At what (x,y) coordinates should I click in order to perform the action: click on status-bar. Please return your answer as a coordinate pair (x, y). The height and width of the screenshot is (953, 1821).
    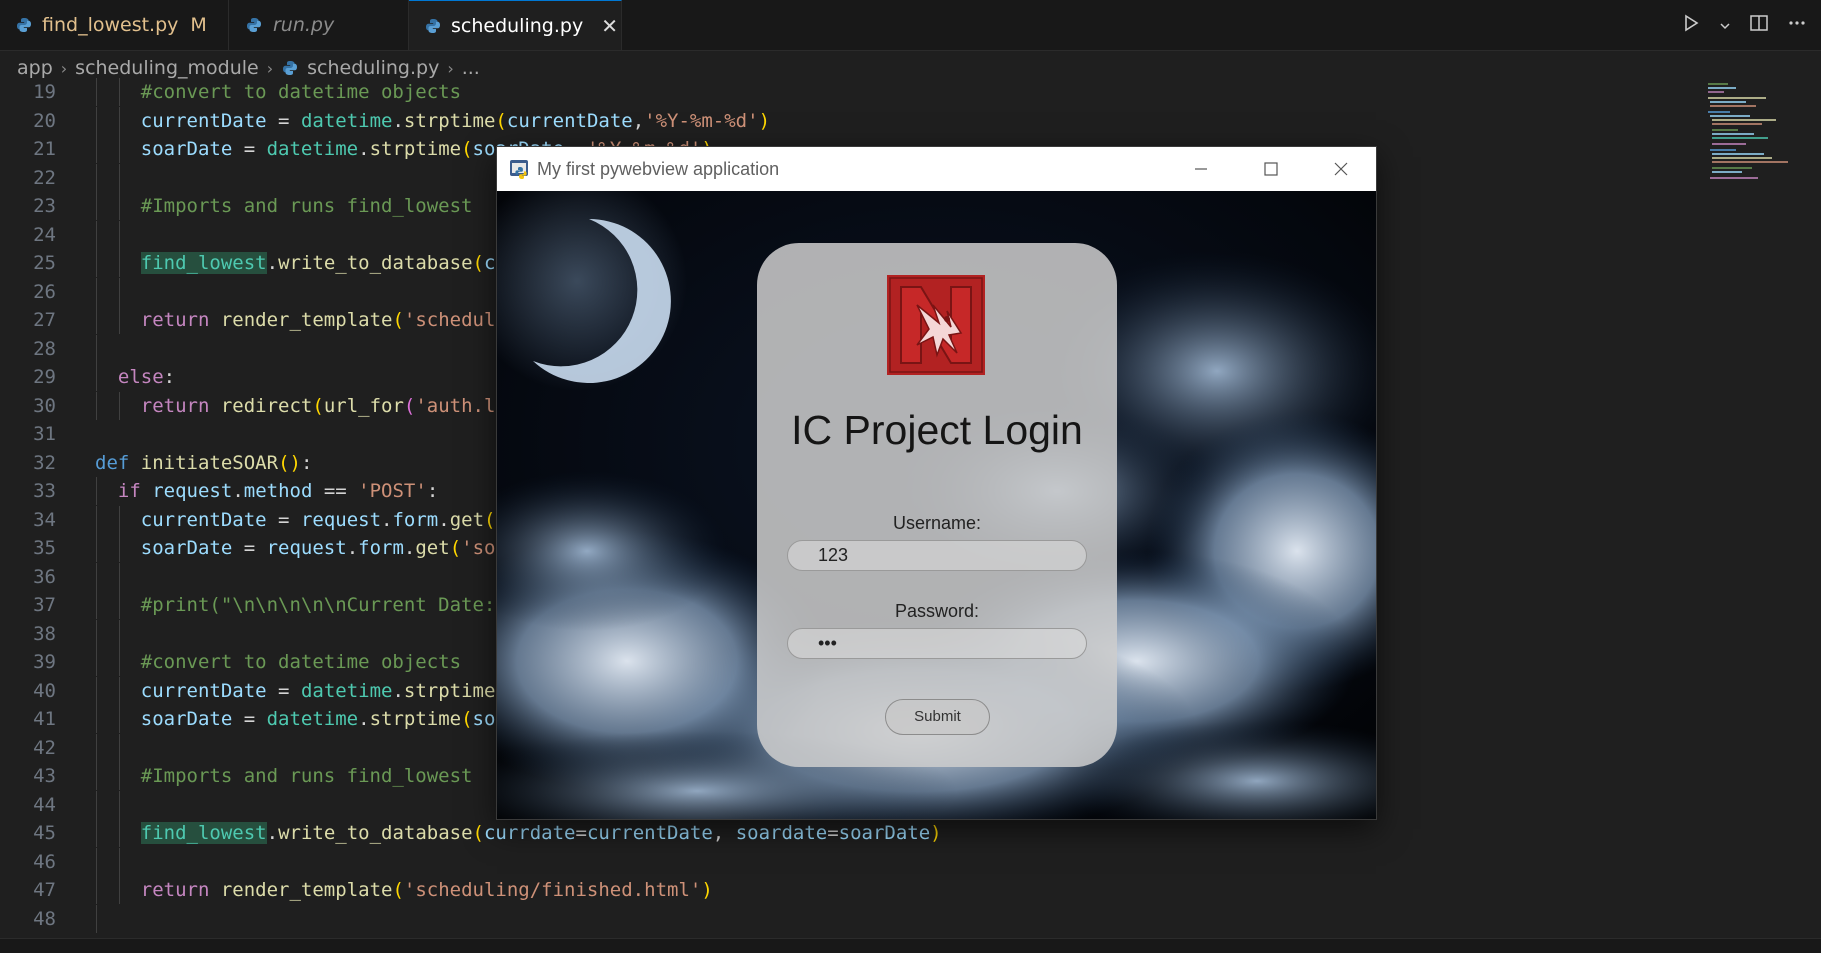
    Looking at the image, I should click on (910, 945).